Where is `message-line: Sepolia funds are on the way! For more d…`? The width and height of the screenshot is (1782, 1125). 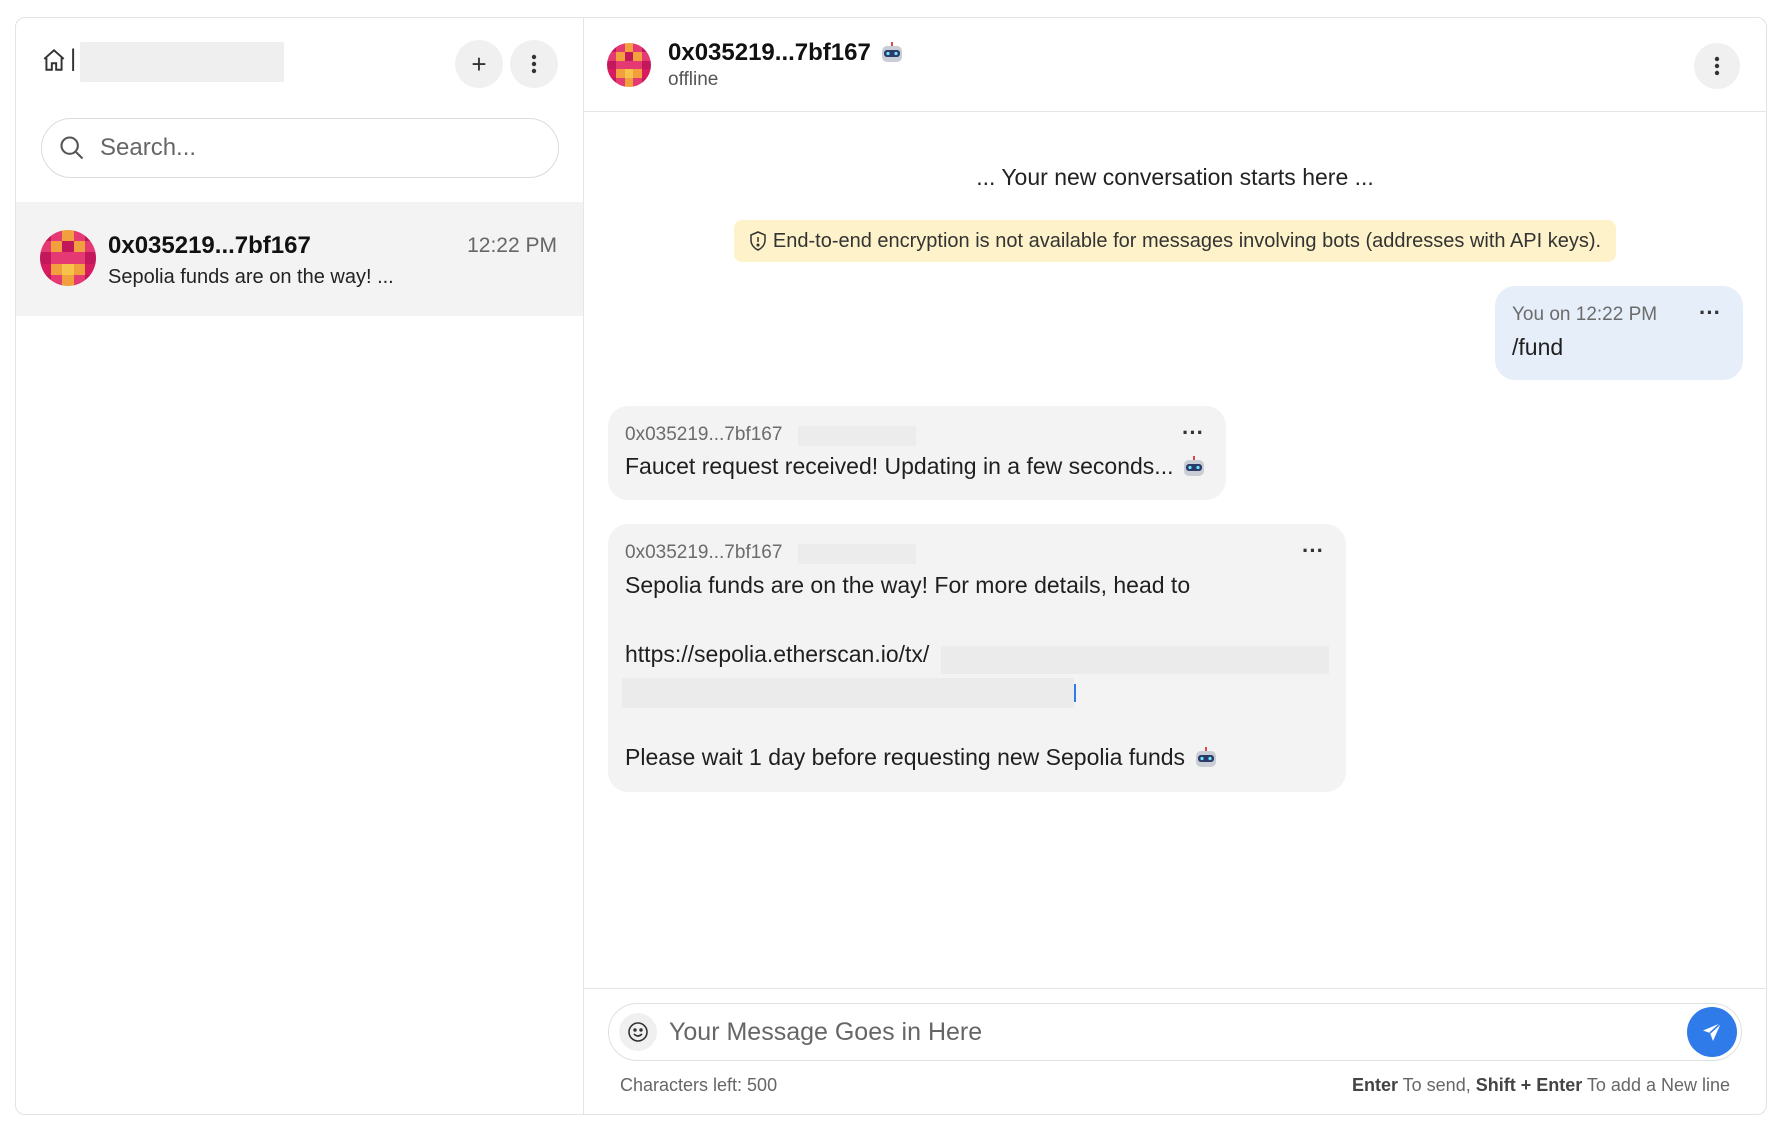 message-line: Sepolia funds are on the way! For more d… is located at coordinates (907, 585).